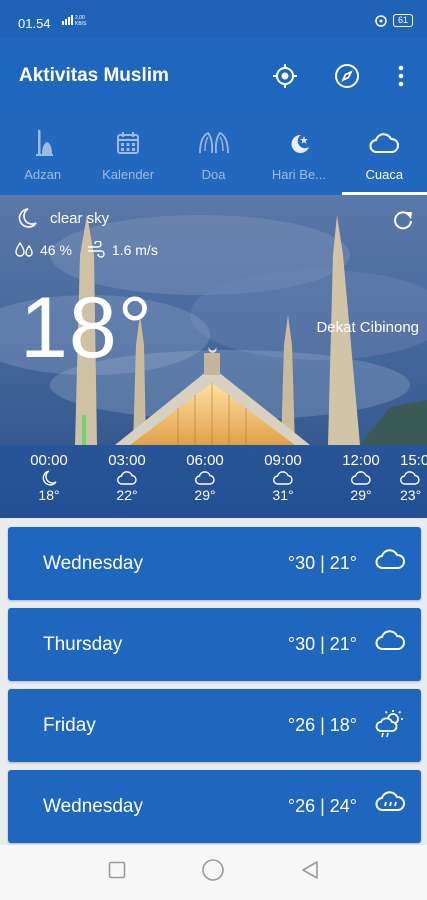  I want to click on day-name: Friday, so click(69, 725).